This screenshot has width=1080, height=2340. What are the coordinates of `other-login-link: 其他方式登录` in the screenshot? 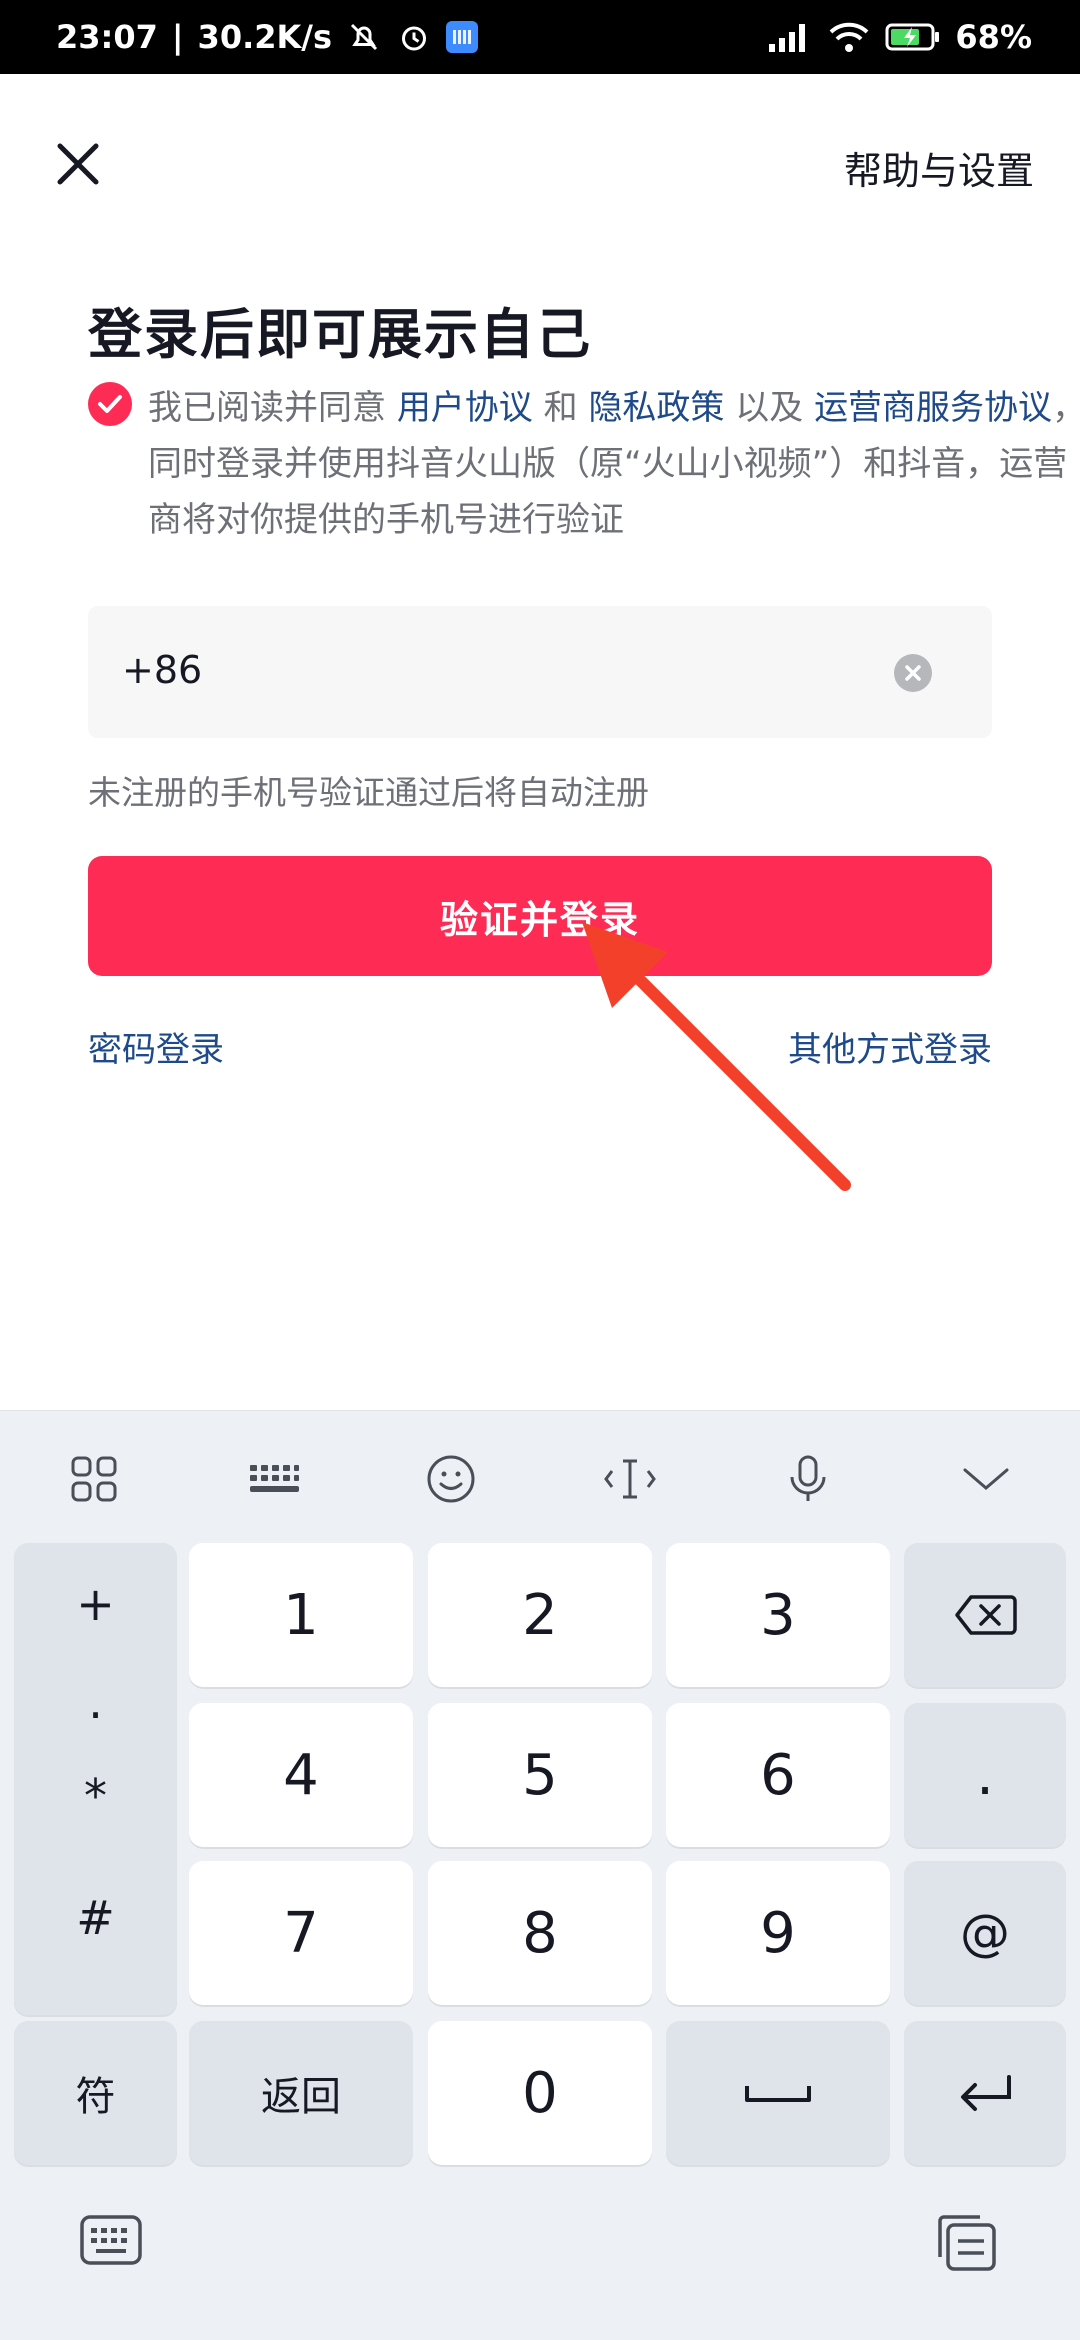 It's located at (890, 1046).